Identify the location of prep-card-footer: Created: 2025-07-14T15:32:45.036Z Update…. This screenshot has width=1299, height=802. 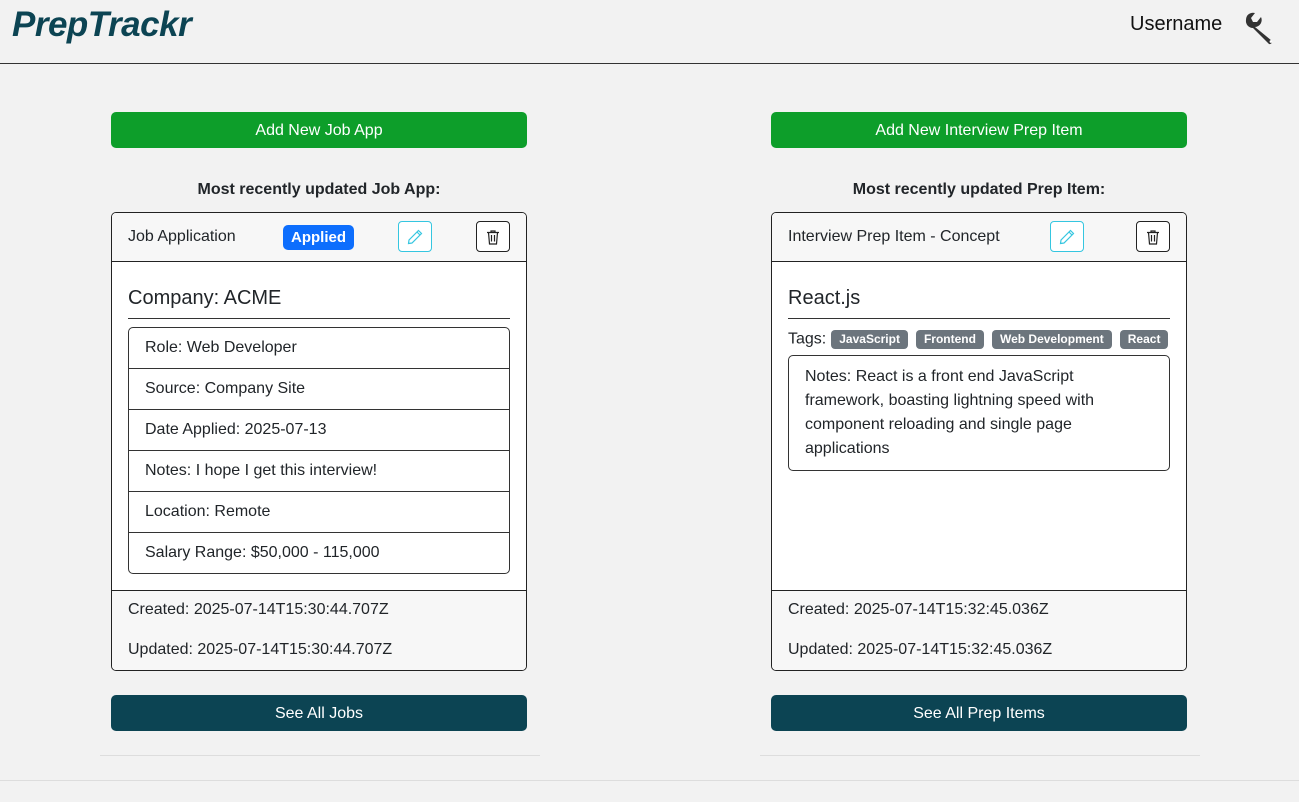
(979, 630).